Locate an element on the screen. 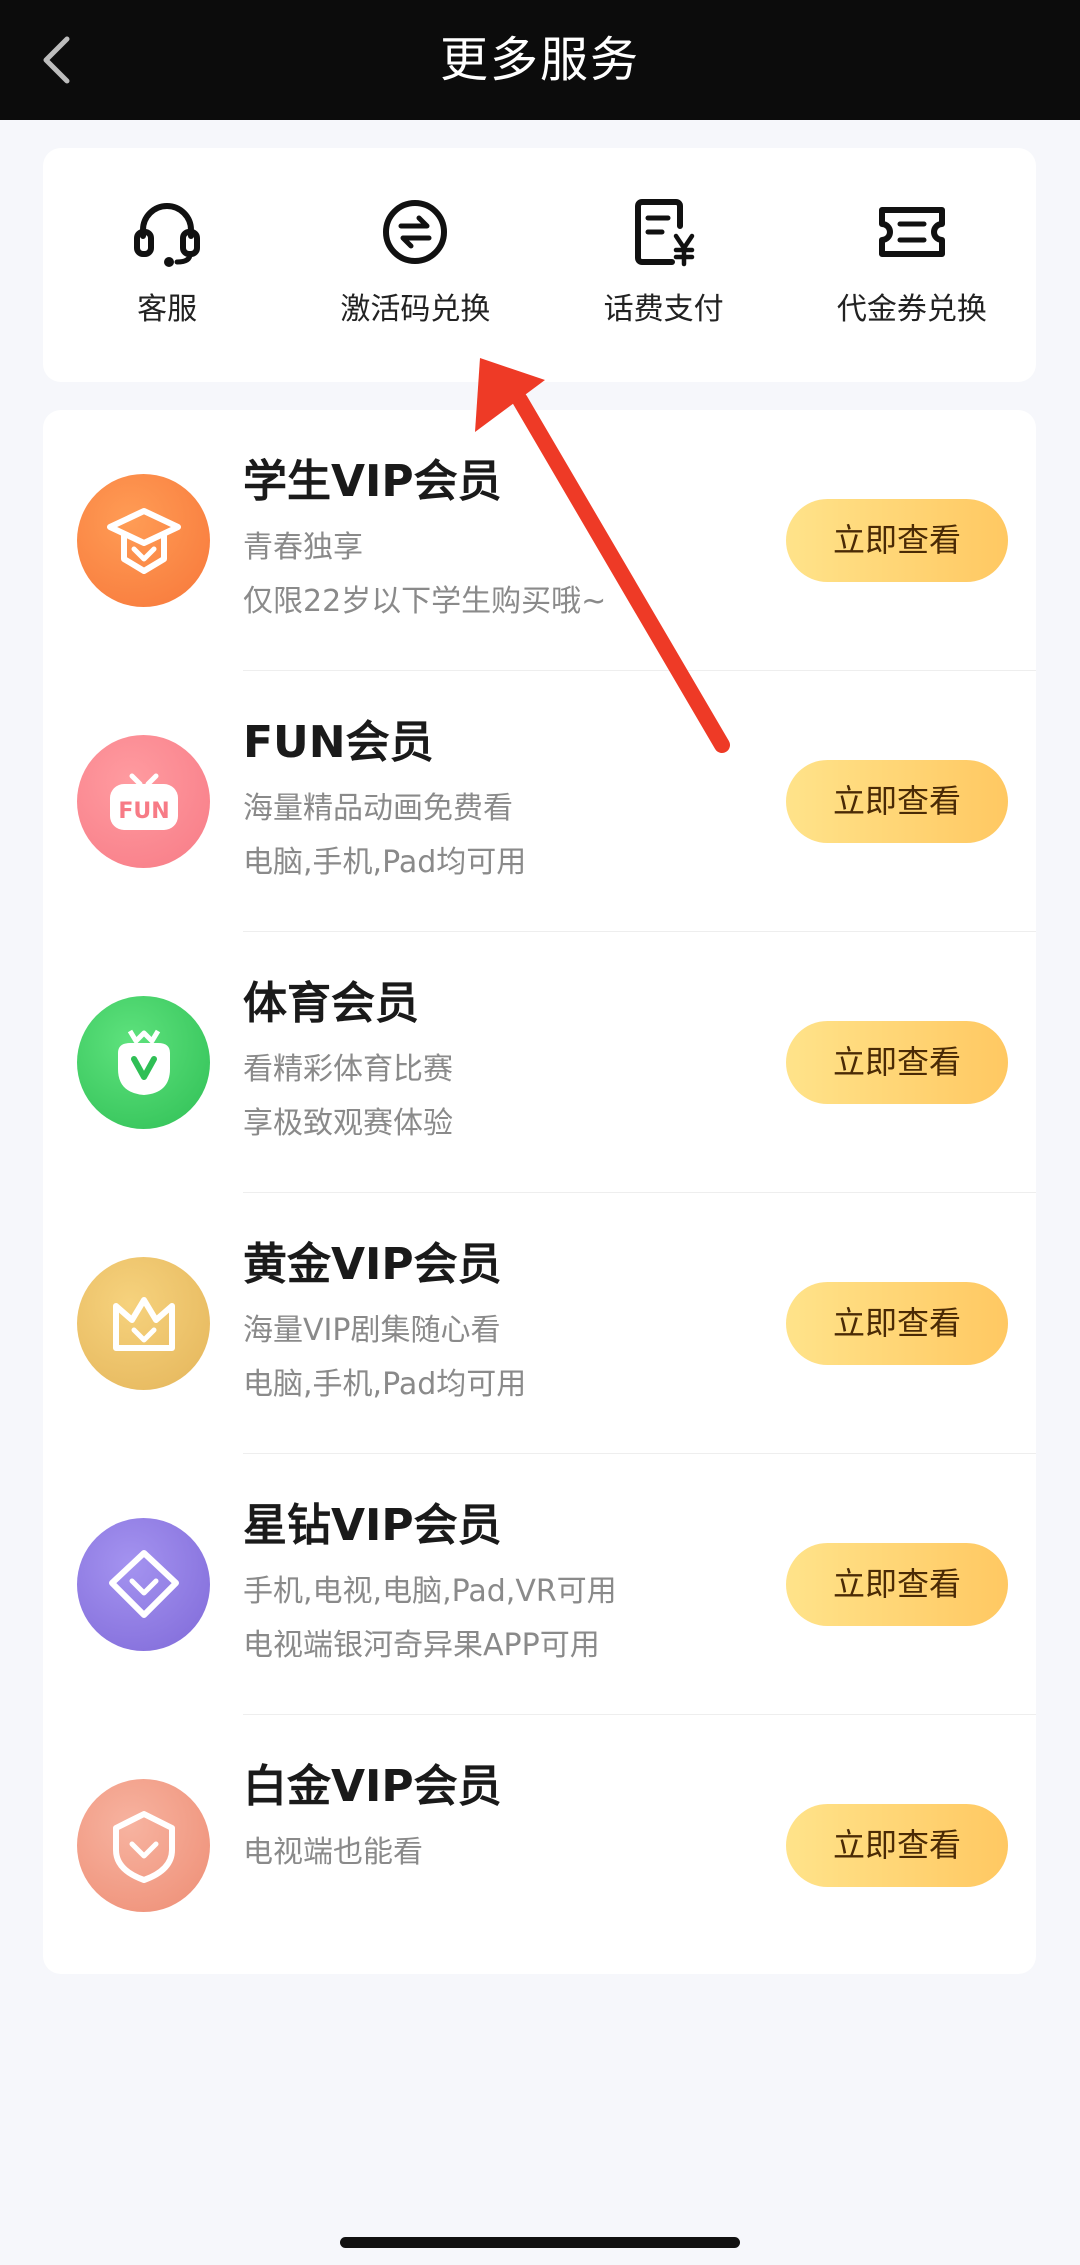  service-label: 客服 is located at coordinates (167, 309).